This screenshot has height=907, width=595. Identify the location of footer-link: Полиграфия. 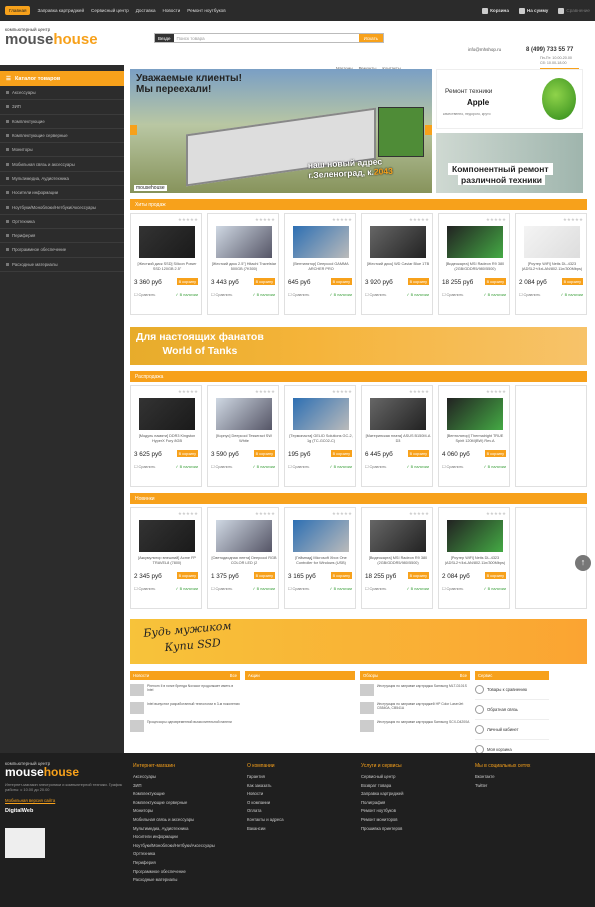
(382, 803).